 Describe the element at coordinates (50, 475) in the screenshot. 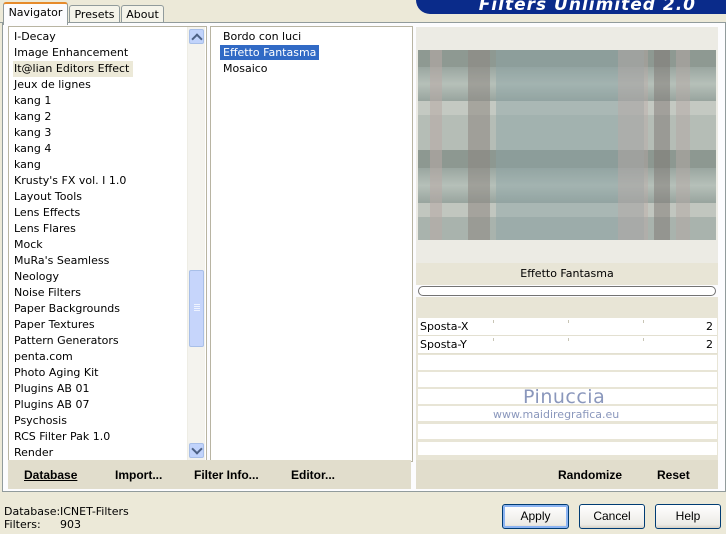

I see `database-button: Database` at that location.